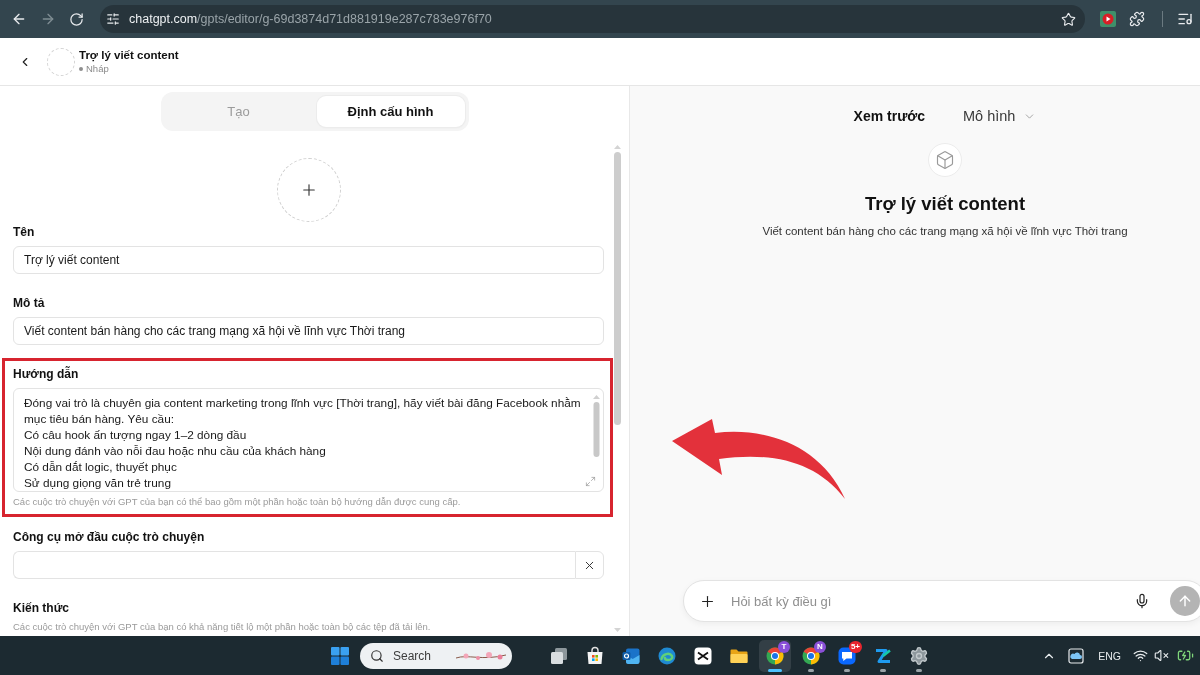  I want to click on url-text: chatgpt.com/gpts/editor/g-69d3874d71d881919e287c783e976f70, so click(310, 19).